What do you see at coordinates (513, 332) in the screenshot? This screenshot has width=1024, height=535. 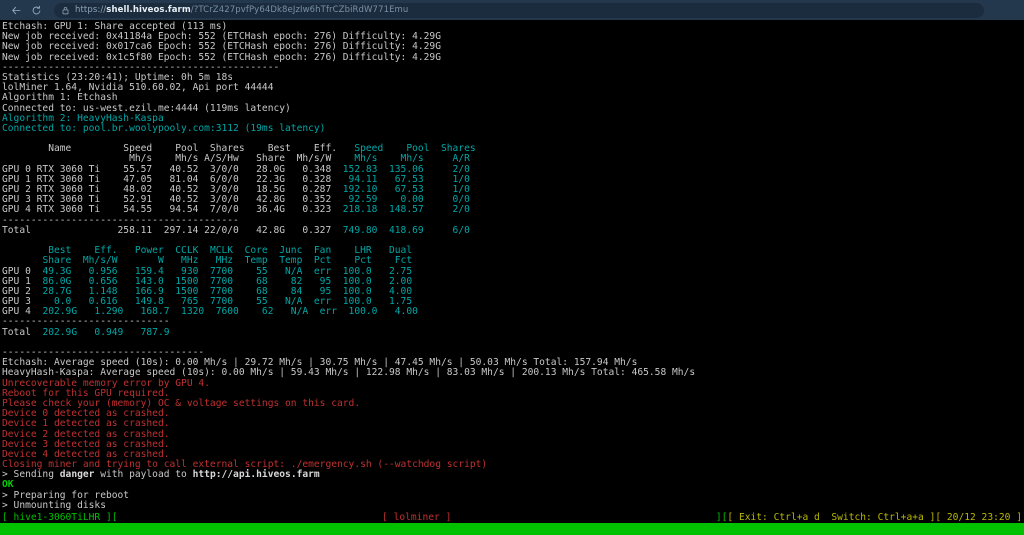 I see `terminal-line: Total 202.9G 0.949 787.9` at bounding box center [513, 332].